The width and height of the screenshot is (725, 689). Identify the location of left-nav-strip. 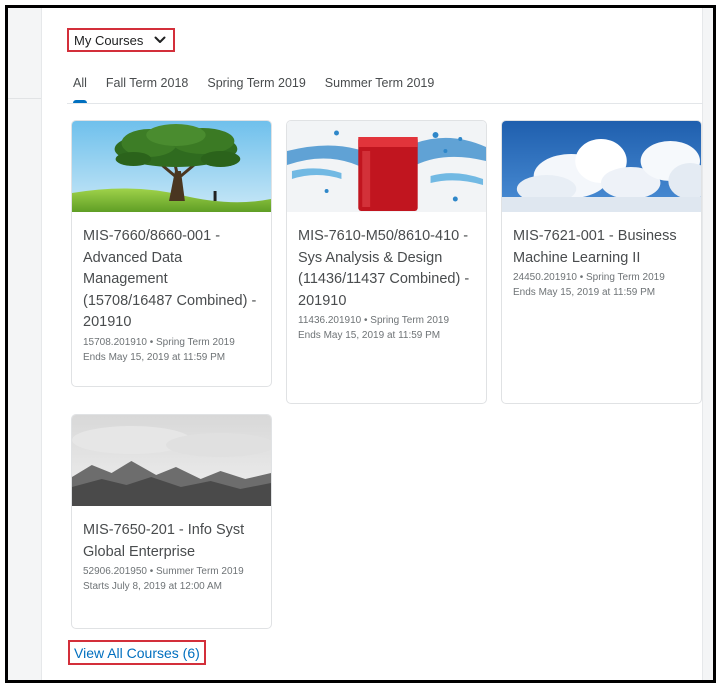
(25, 344).